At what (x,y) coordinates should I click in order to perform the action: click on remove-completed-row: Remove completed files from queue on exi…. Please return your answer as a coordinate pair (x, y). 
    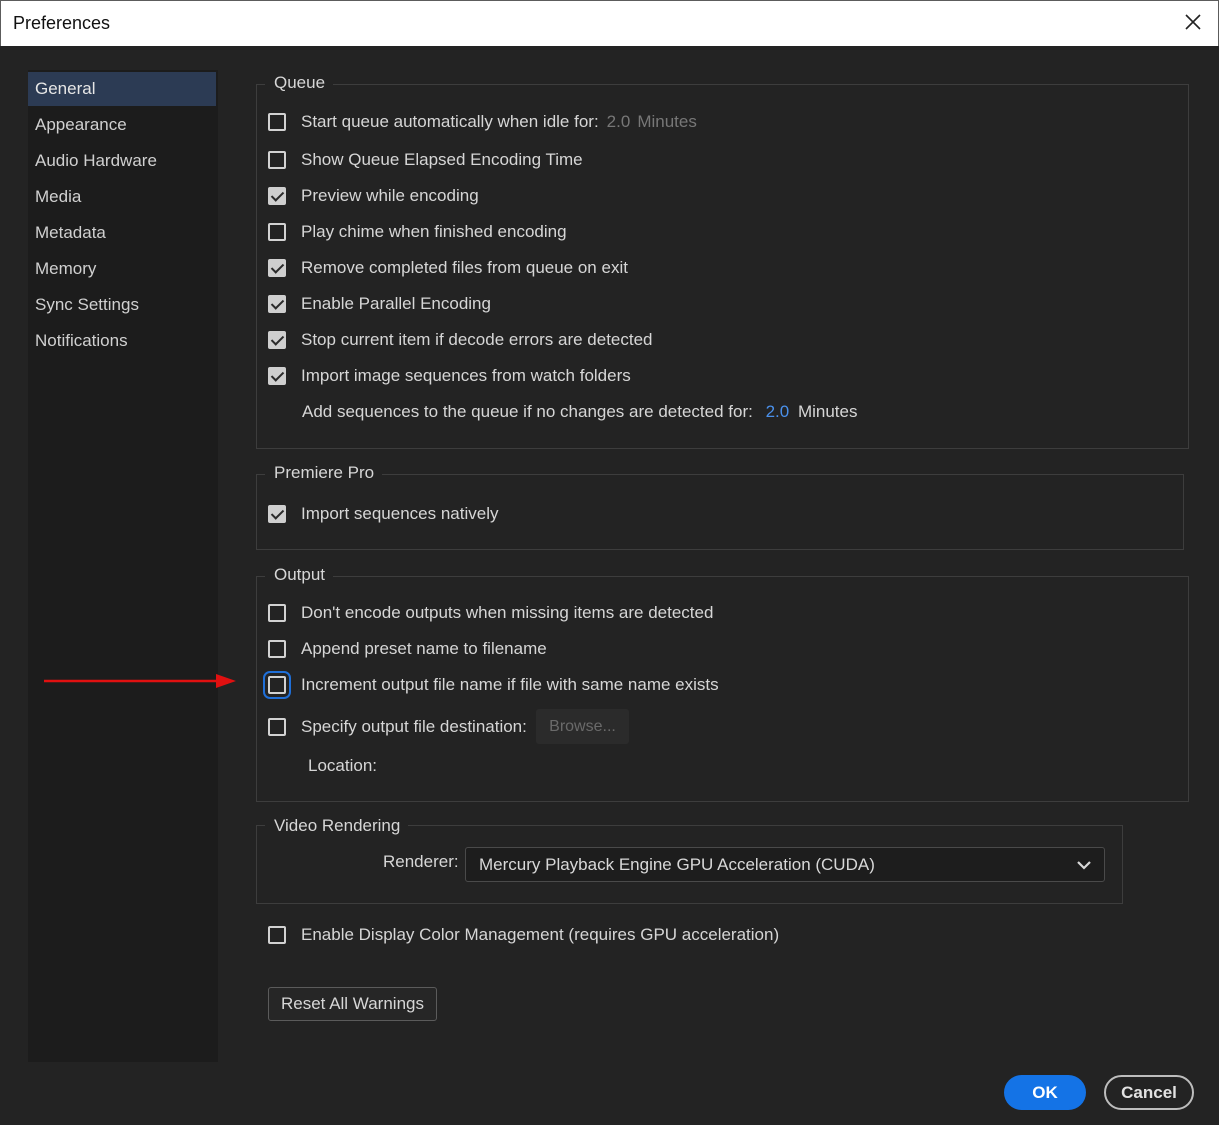
    Looking at the image, I should click on (448, 268).